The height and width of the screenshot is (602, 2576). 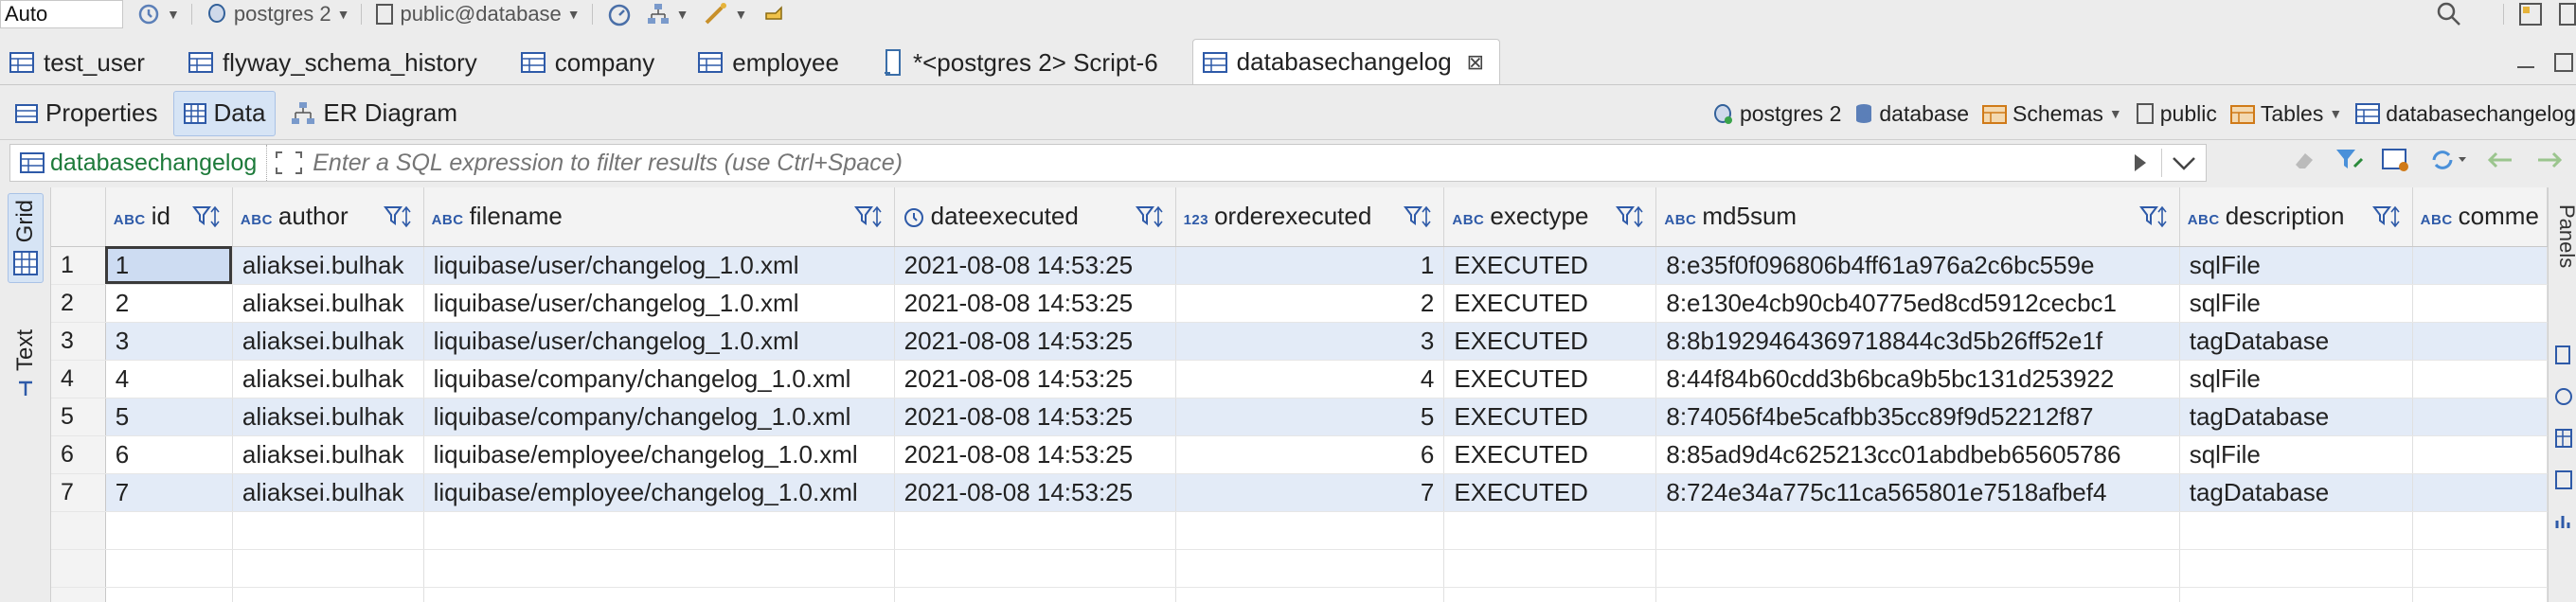 What do you see at coordinates (1917, 303) in the screenshot?
I see `cell-md5sum: 8:e130e4cb90cb40775ed8cd5912cecbc1` at bounding box center [1917, 303].